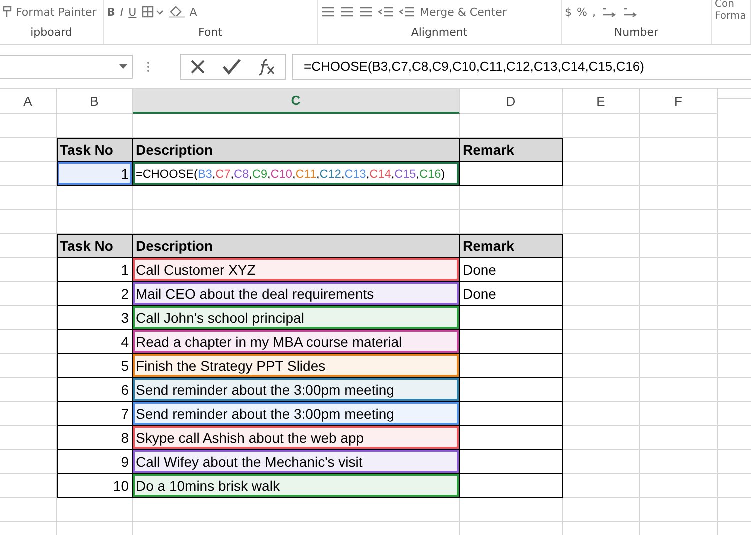  What do you see at coordinates (296, 486) in the screenshot?
I see `description-cell: Do a 10mins brisk walk` at bounding box center [296, 486].